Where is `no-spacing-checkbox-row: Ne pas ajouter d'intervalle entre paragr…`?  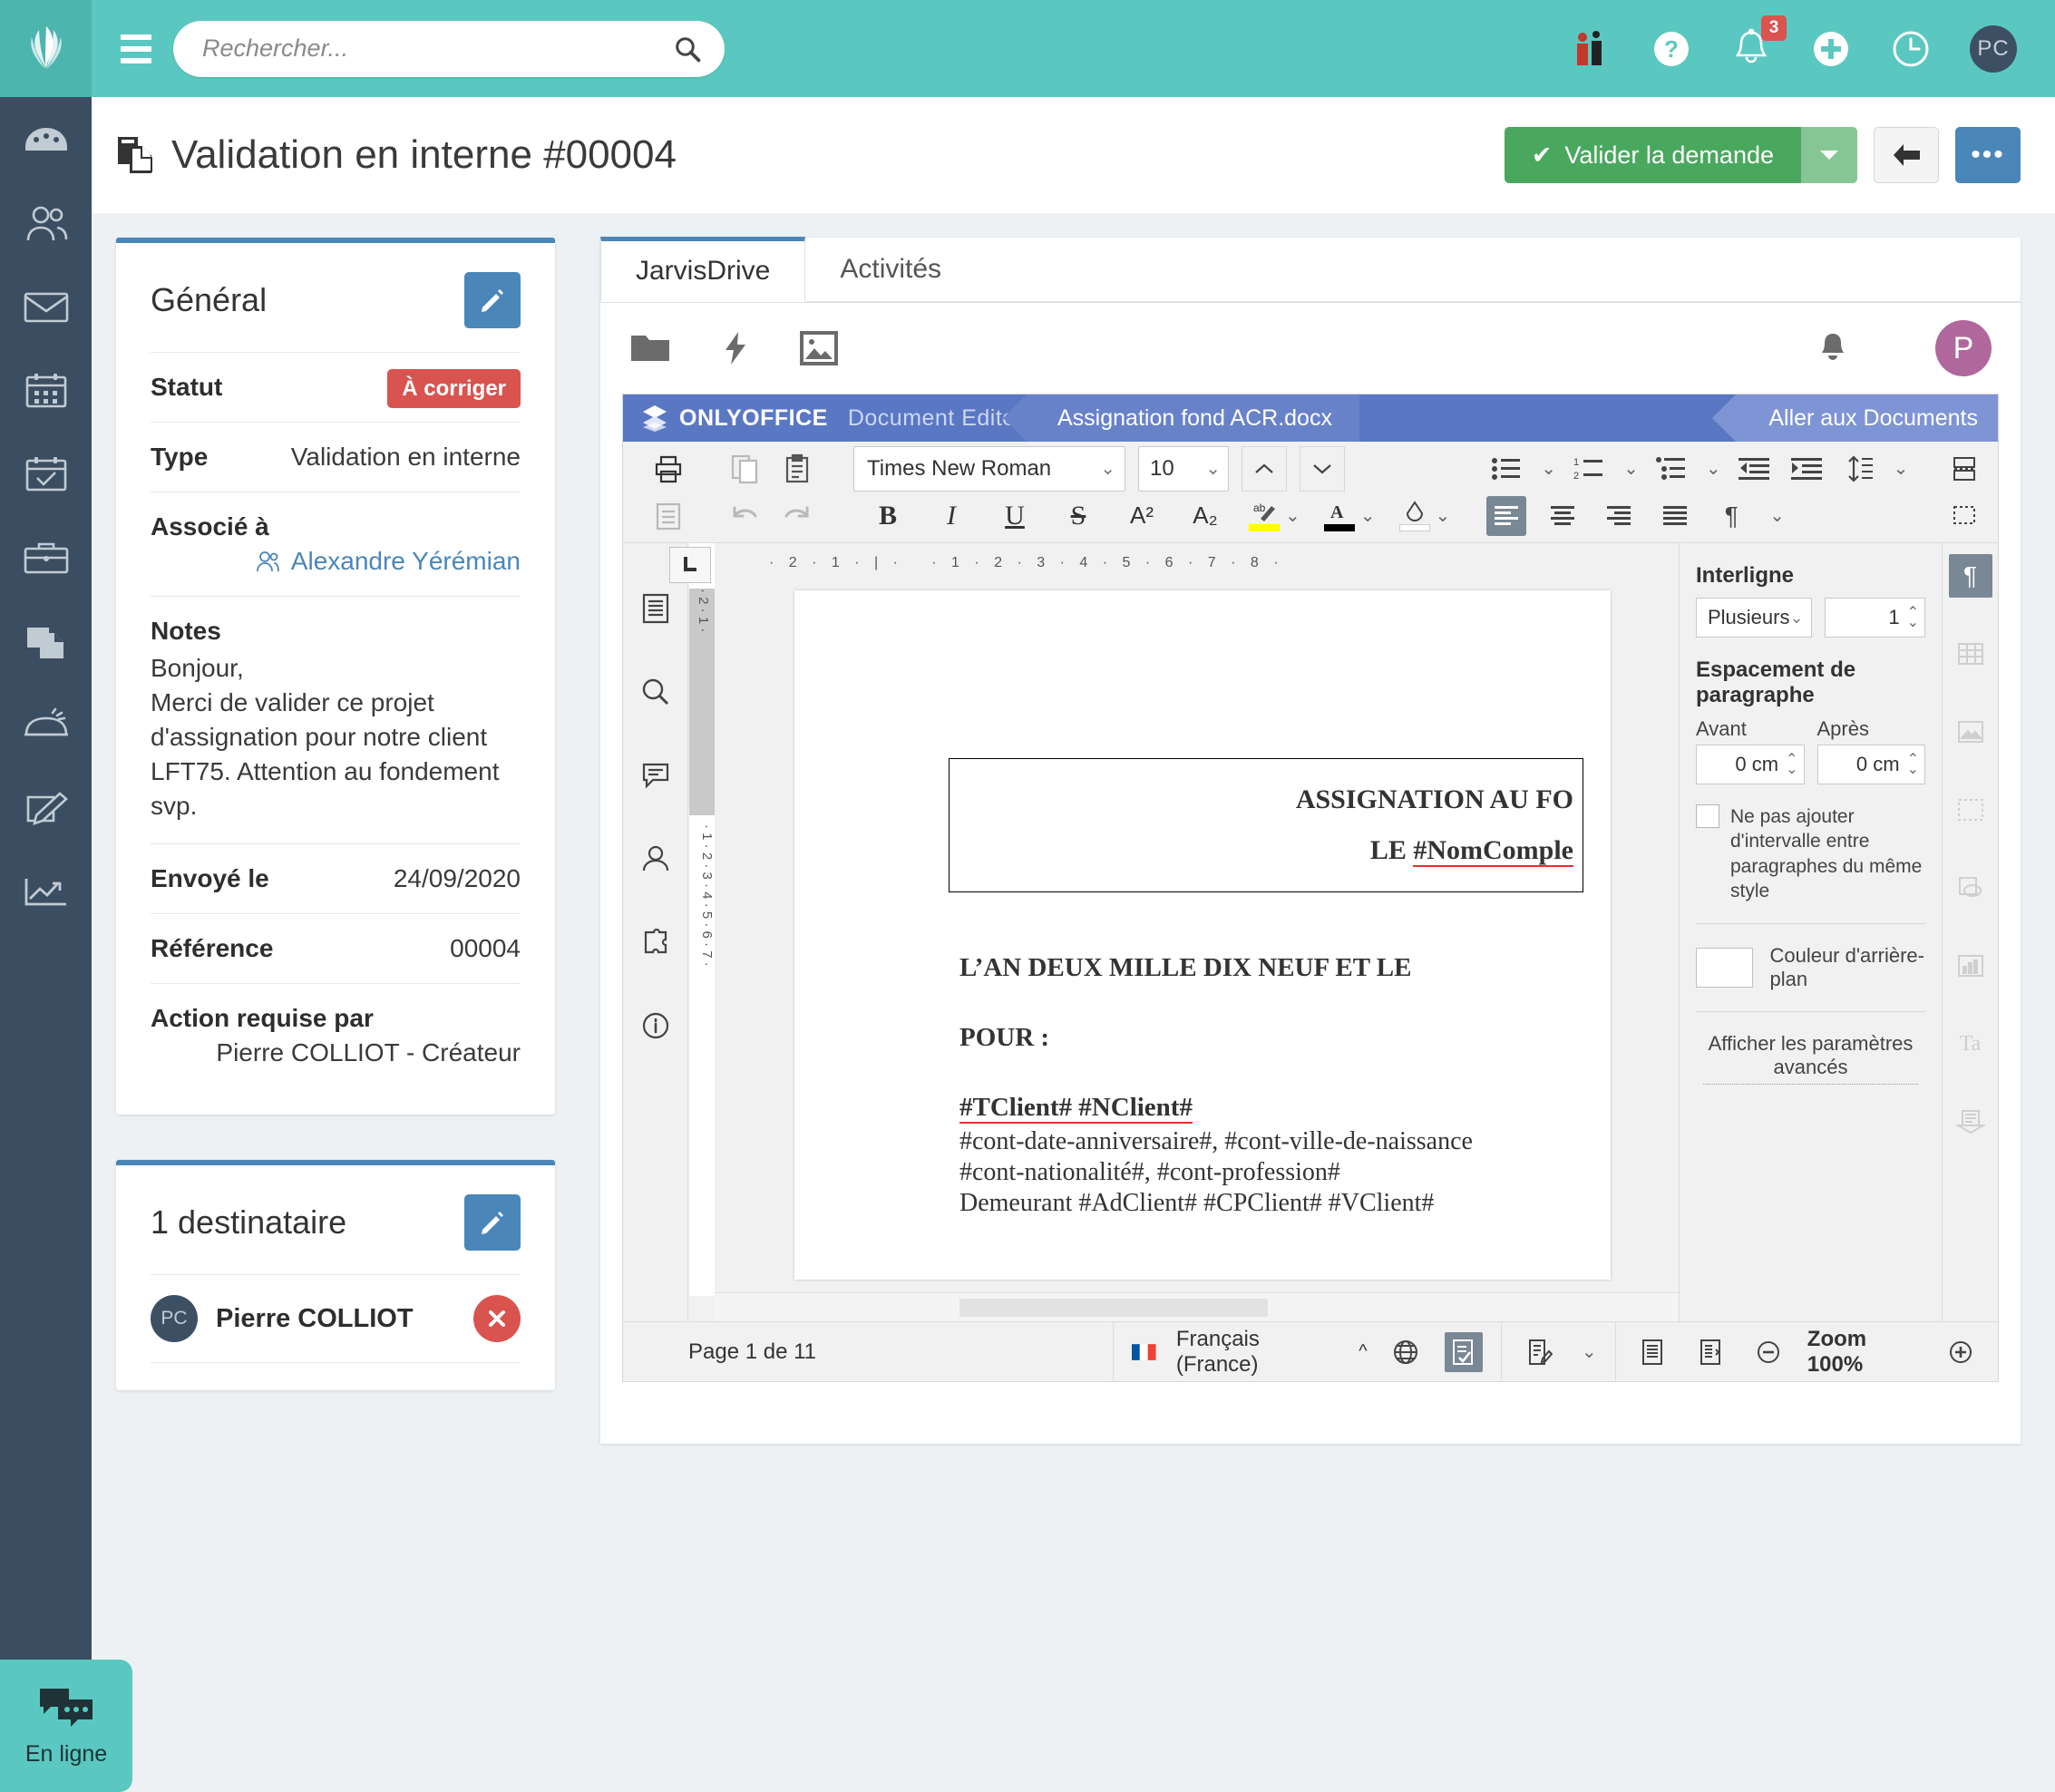 no-spacing-checkbox-row: Ne pas ajouter d'intervalle entre paragr… is located at coordinates (1811, 853).